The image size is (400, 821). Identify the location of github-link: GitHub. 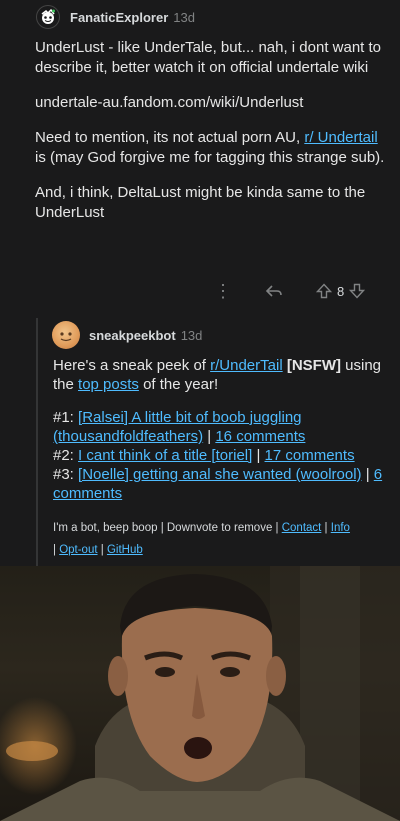
(125, 550).